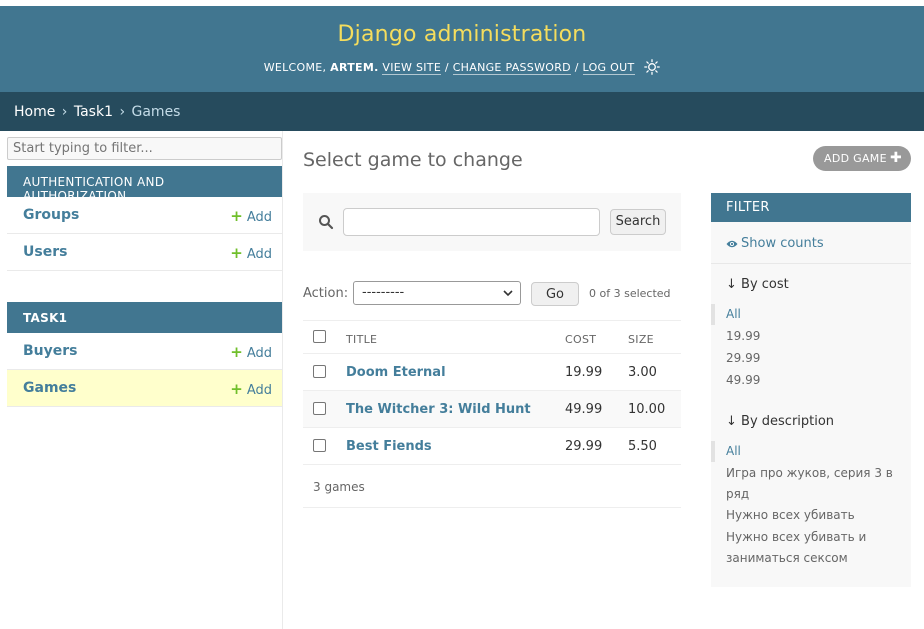 This screenshot has height=629, width=924. I want to click on action-counter: 0 of 3 selected, so click(630, 293).